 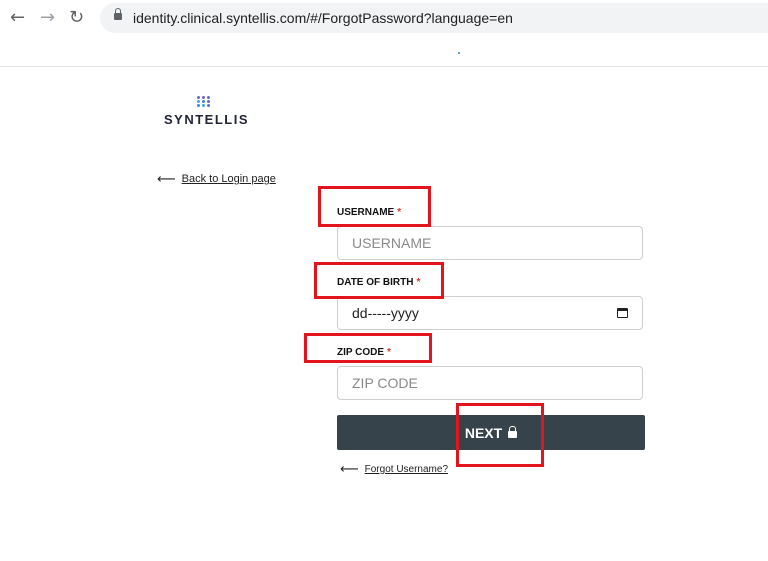 What do you see at coordinates (118, 14) in the screenshot?
I see `lock-icon` at bounding box center [118, 14].